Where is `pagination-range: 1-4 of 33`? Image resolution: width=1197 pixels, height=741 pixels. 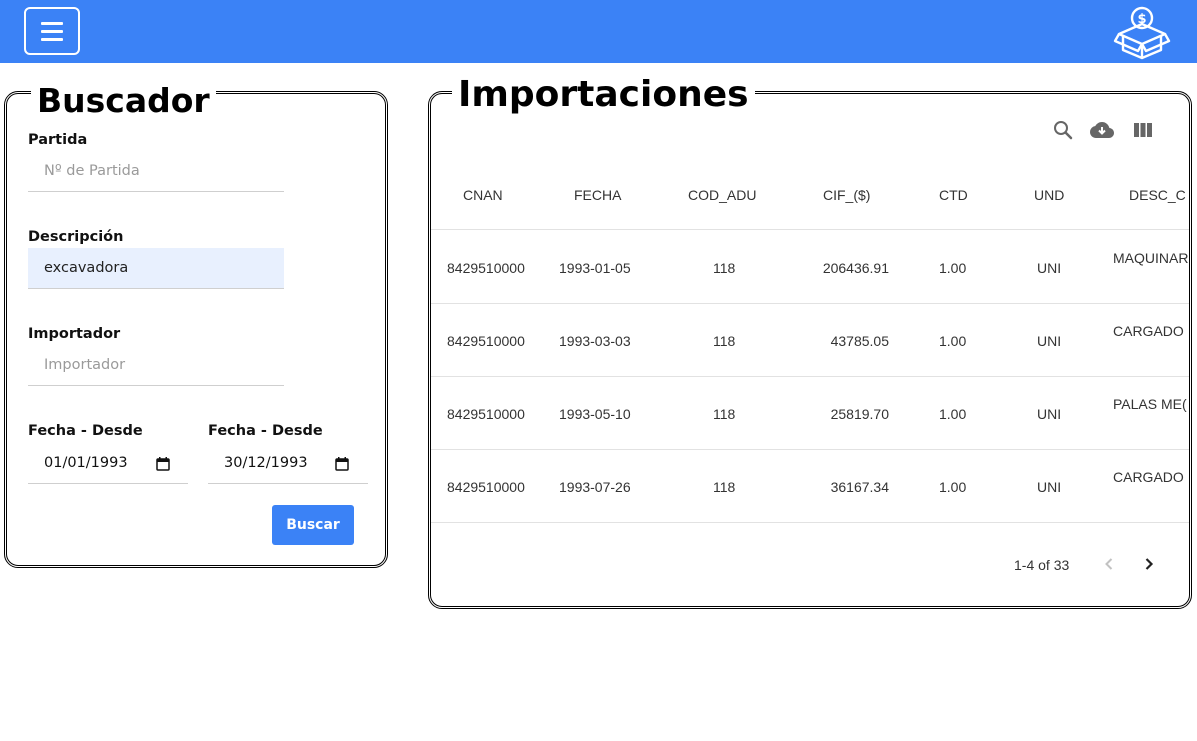
pagination-range: 1-4 of 33 is located at coordinates (1042, 565).